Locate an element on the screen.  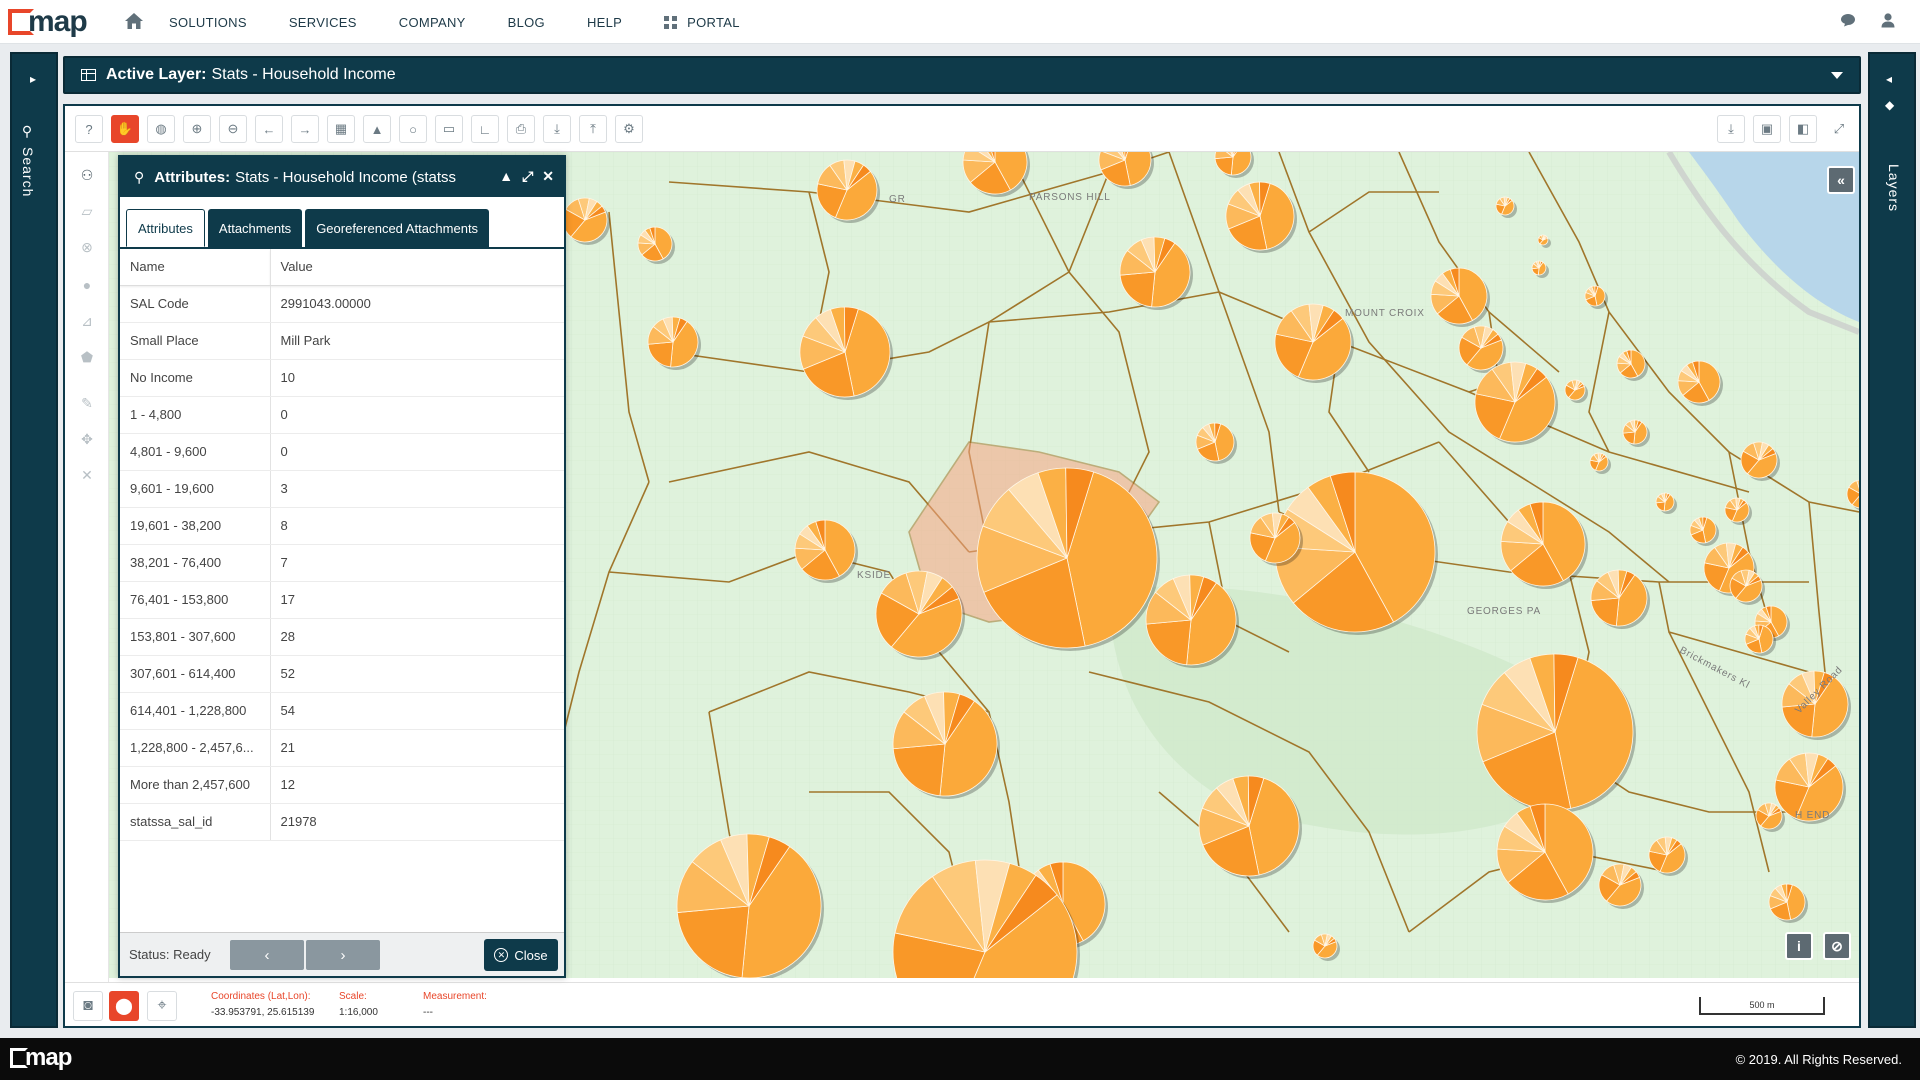
edit-pencil-icon: ✎ is located at coordinates (87, 403).